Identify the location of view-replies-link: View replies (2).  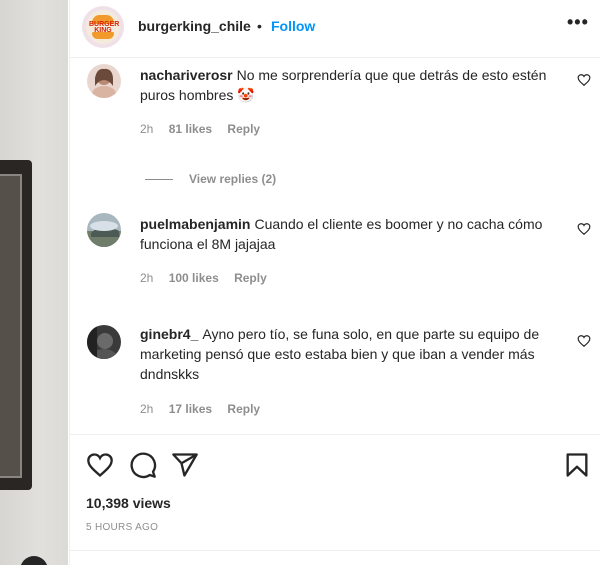
(210, 179).